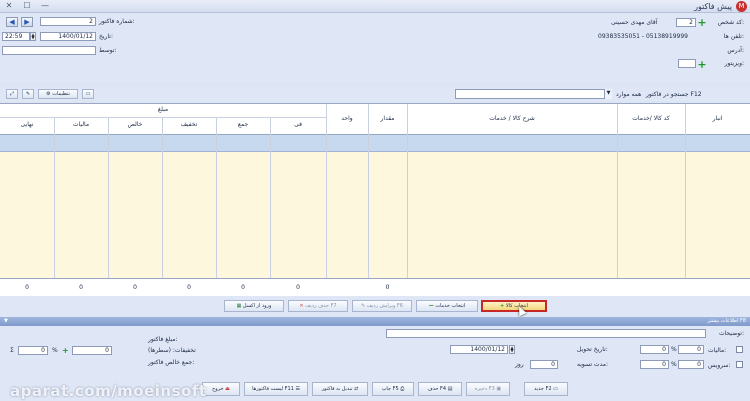  What do you see at coordinates (12, 94) in the screenshot?
I see `expand-icon: ⤢` at bounding box center [12, 94].